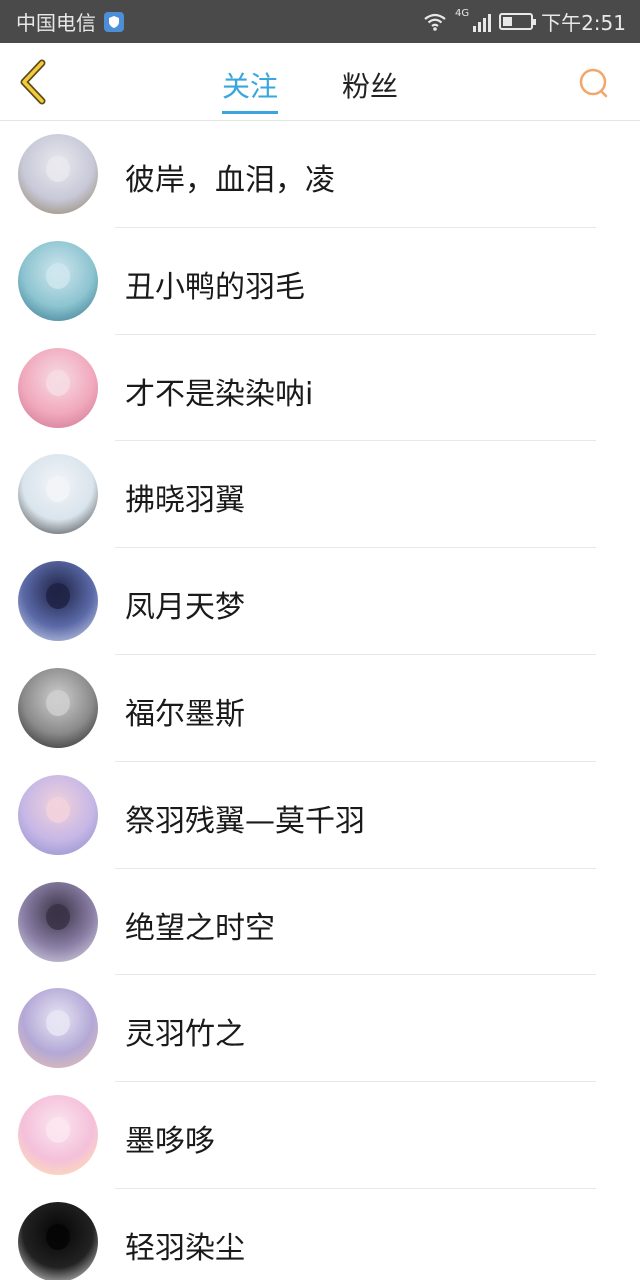 The image size is (640, 1280). I want to click on list-item: 绝望之时空, so click(320, 922).